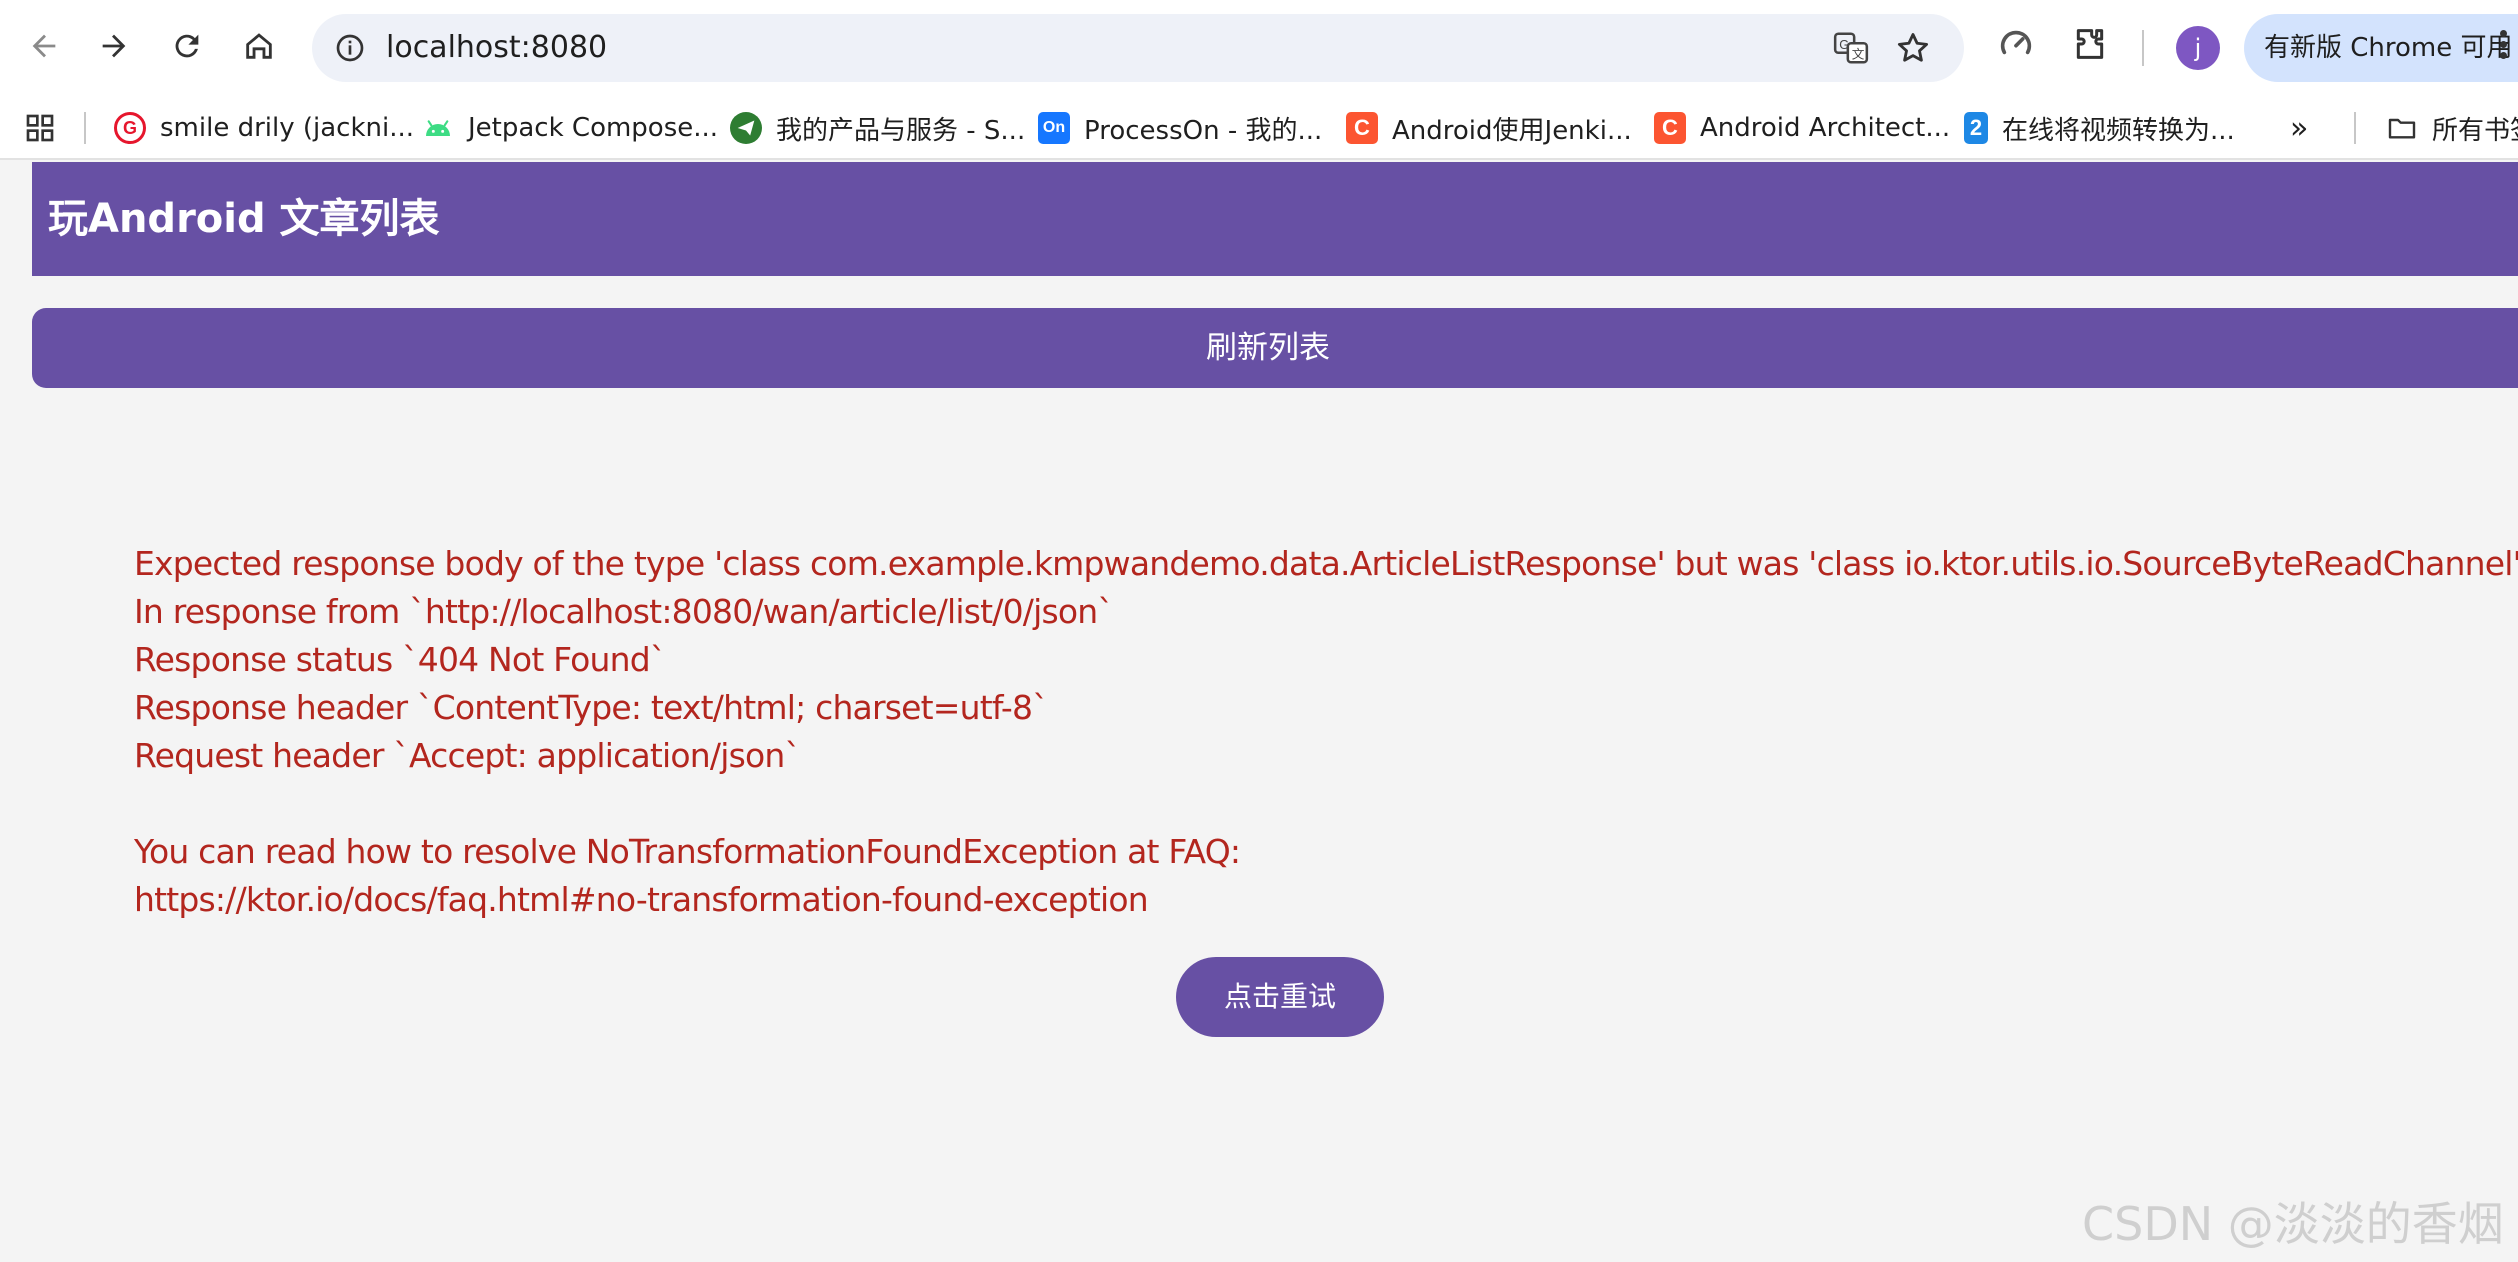 The height and width of the screenshot is (1262, 2518). I want to click on back-button, so click(44, 46).